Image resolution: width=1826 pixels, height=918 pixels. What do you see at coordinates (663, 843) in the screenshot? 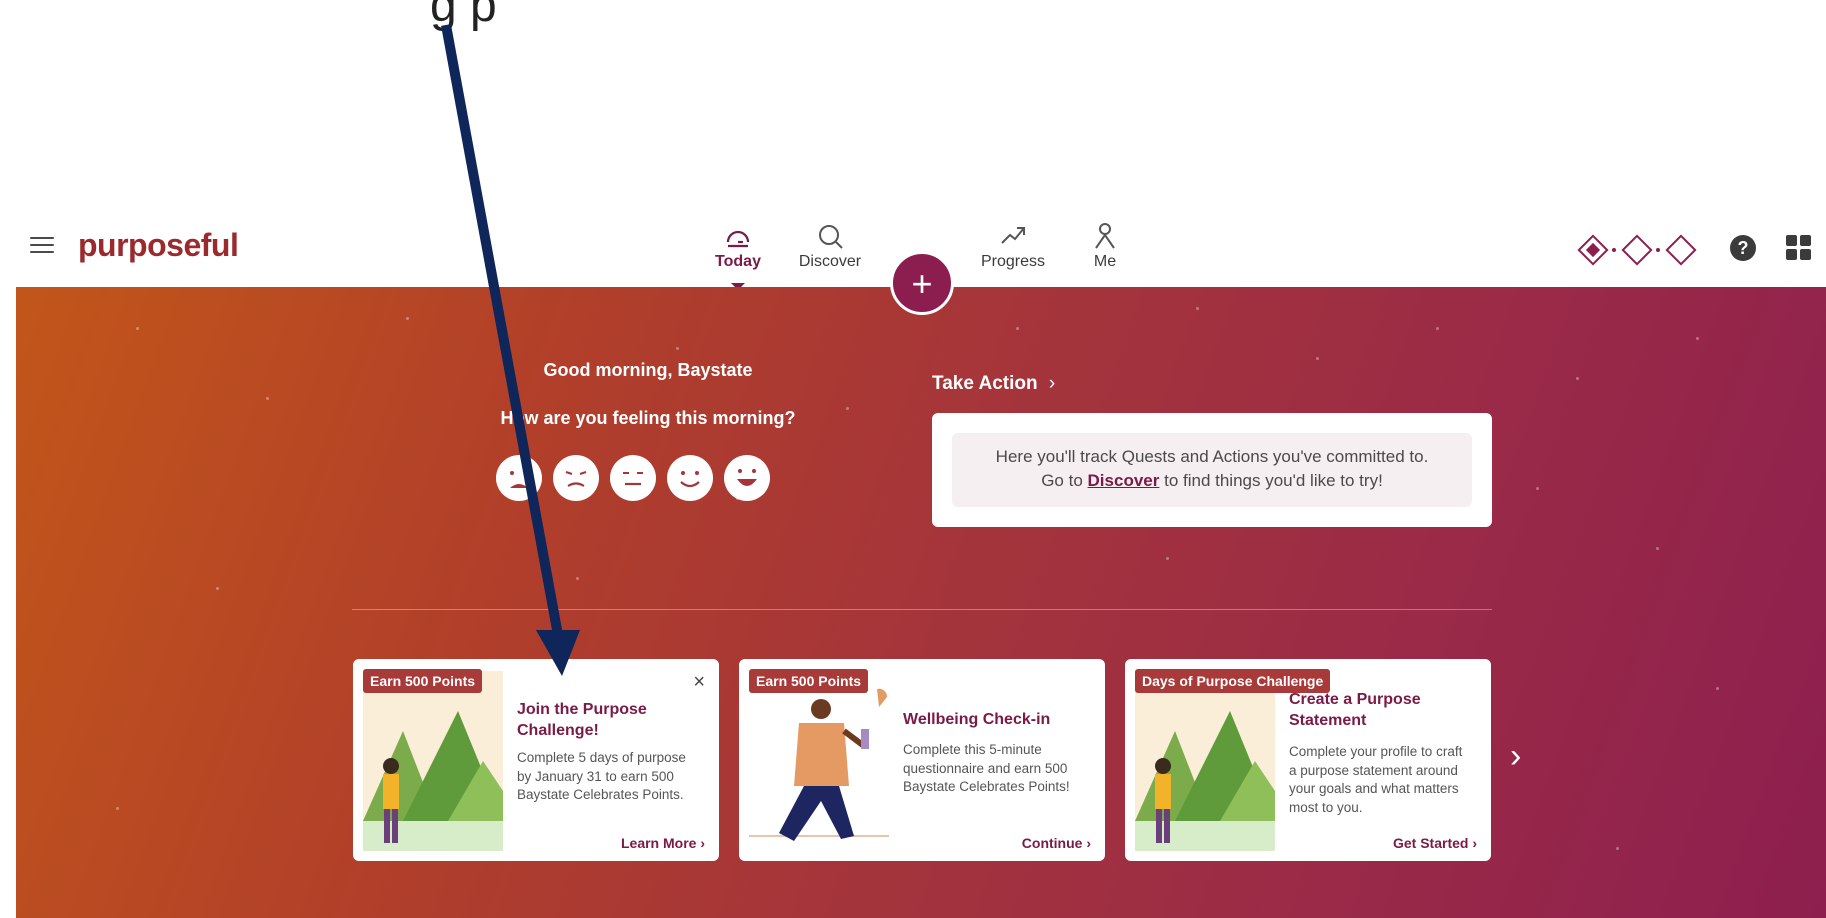
I see `learn-more-link: Learn More ›` at bounding box center [663, 843].